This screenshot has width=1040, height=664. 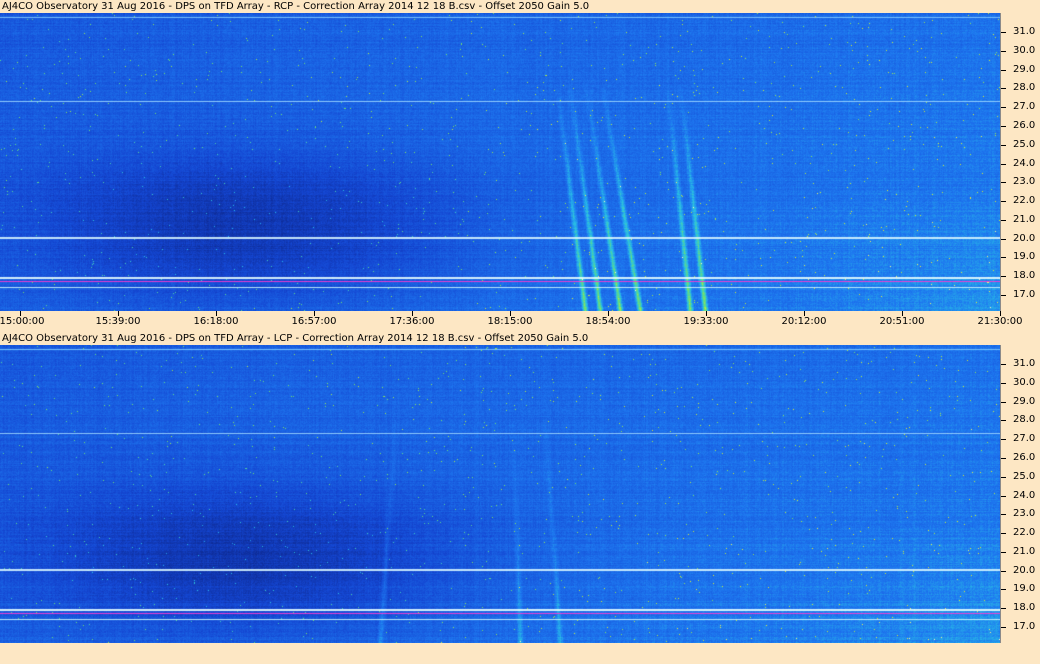 What do you see at coordinates (902, 321) in the screenshot?
I see `time-tick-label: 20:51:00` at bounding box center [902, 321].